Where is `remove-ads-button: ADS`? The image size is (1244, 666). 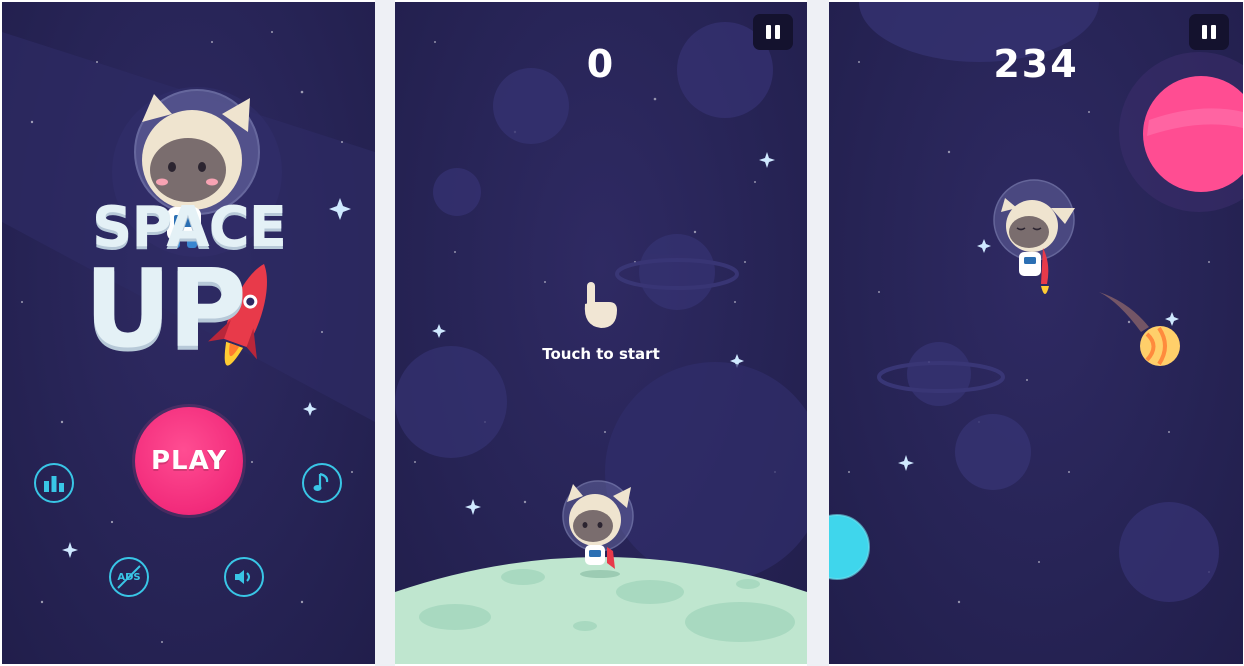
remove-ads-button: ADS is located at coordinates (129, 577).